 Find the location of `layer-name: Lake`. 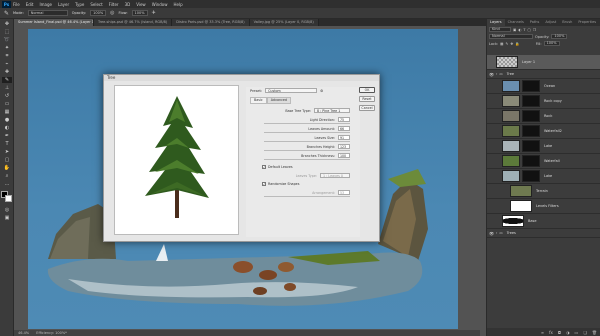

layer-name: Lake is located at coordinates (548, 176).